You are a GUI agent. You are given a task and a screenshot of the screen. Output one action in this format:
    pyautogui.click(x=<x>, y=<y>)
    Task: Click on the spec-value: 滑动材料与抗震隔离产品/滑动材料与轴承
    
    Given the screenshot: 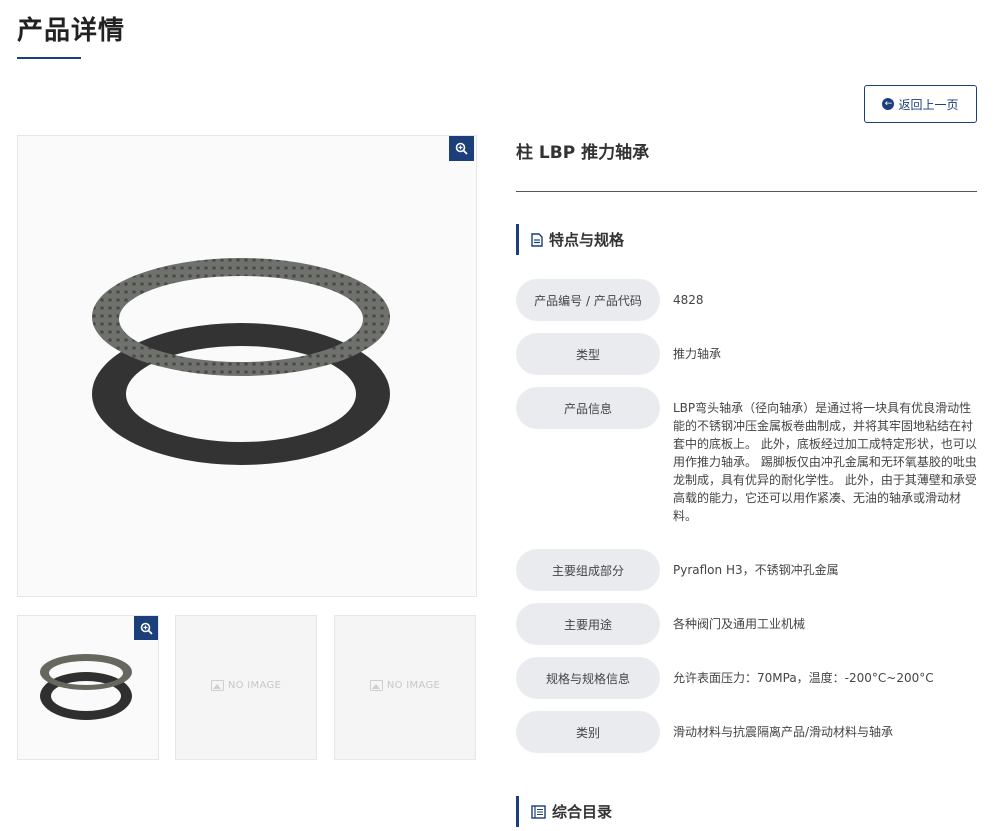 What is the action you would take?
    pyautogui.click(x=783, y=732)
    